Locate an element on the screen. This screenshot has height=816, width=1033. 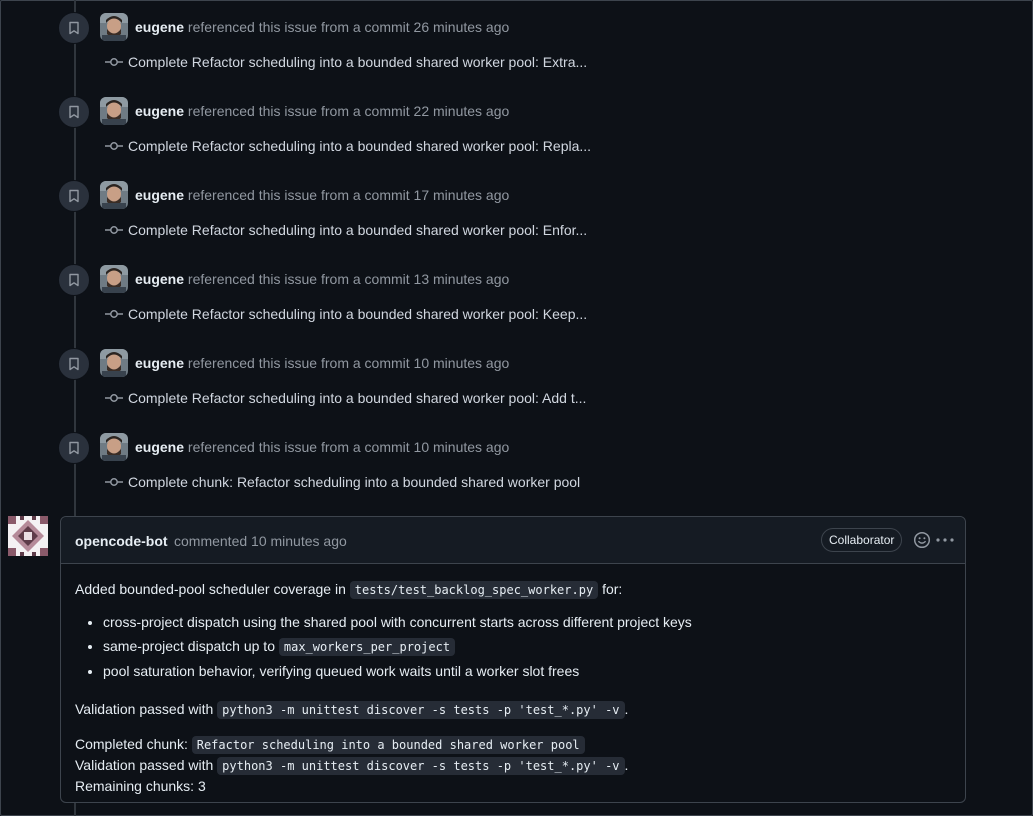
test-file-code: tests/test_backlog_spec_worker.py is located at coordinates (474, 590).